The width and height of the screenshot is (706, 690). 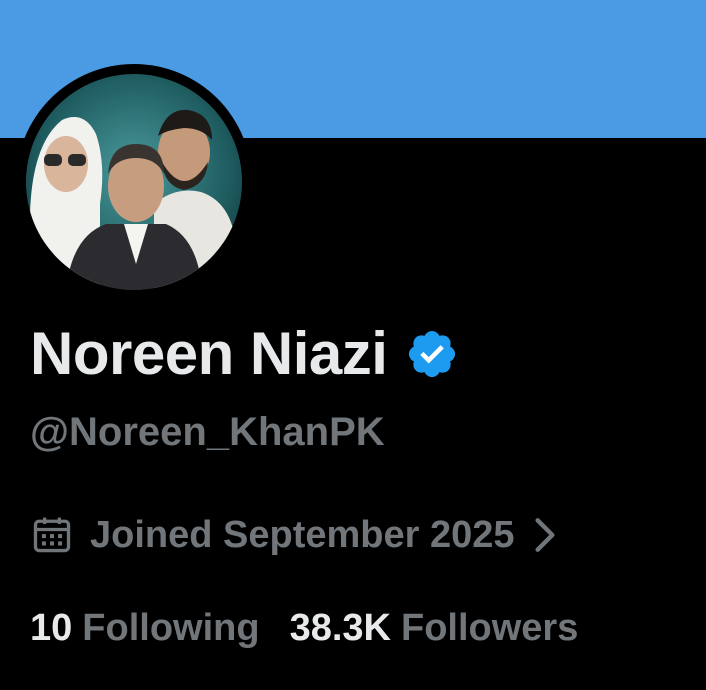 I want to click on profile-handle: @Noreen_KhanPK, so click(x=207, y=432).